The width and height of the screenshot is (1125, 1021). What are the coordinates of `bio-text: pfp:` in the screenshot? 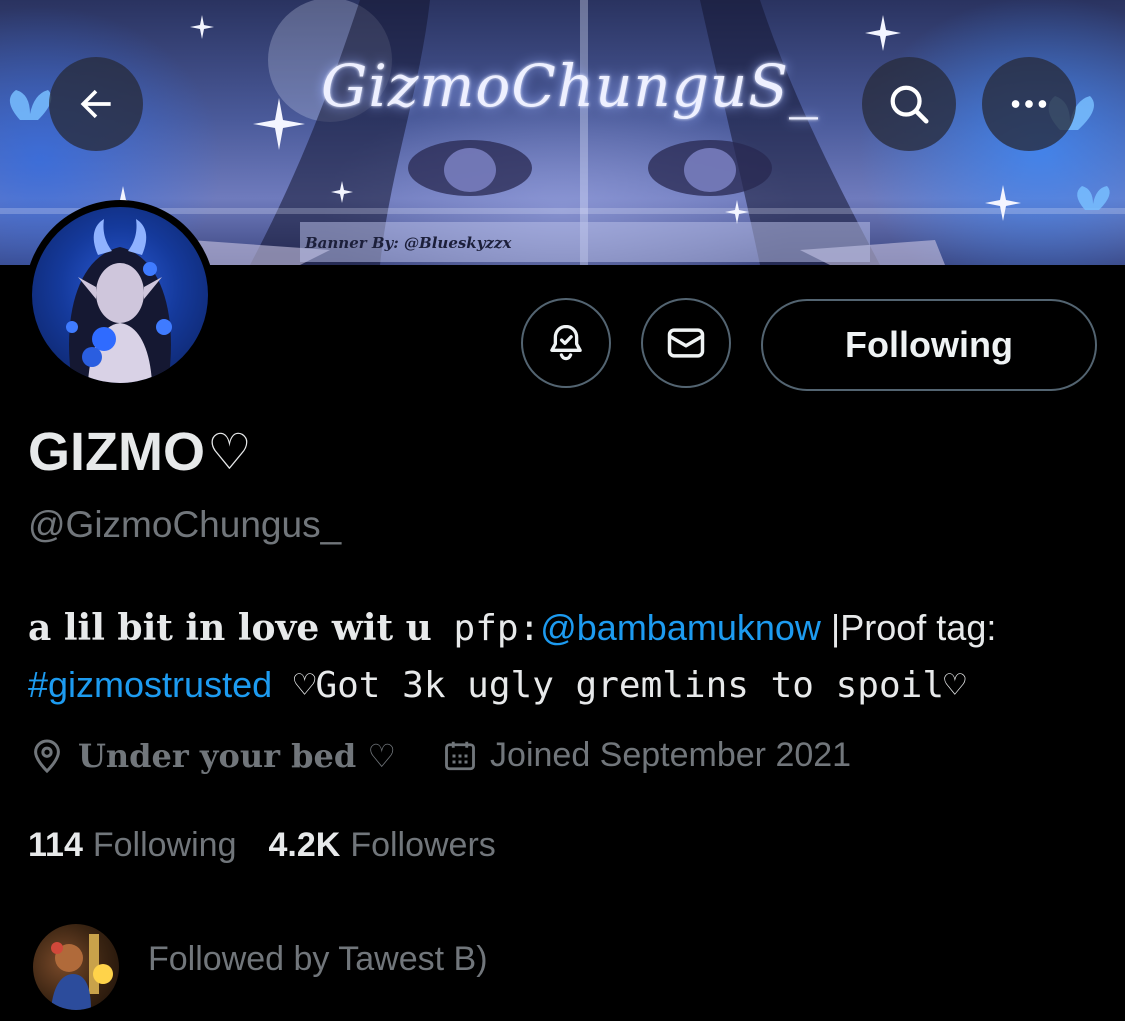 It's located at (486, 628).